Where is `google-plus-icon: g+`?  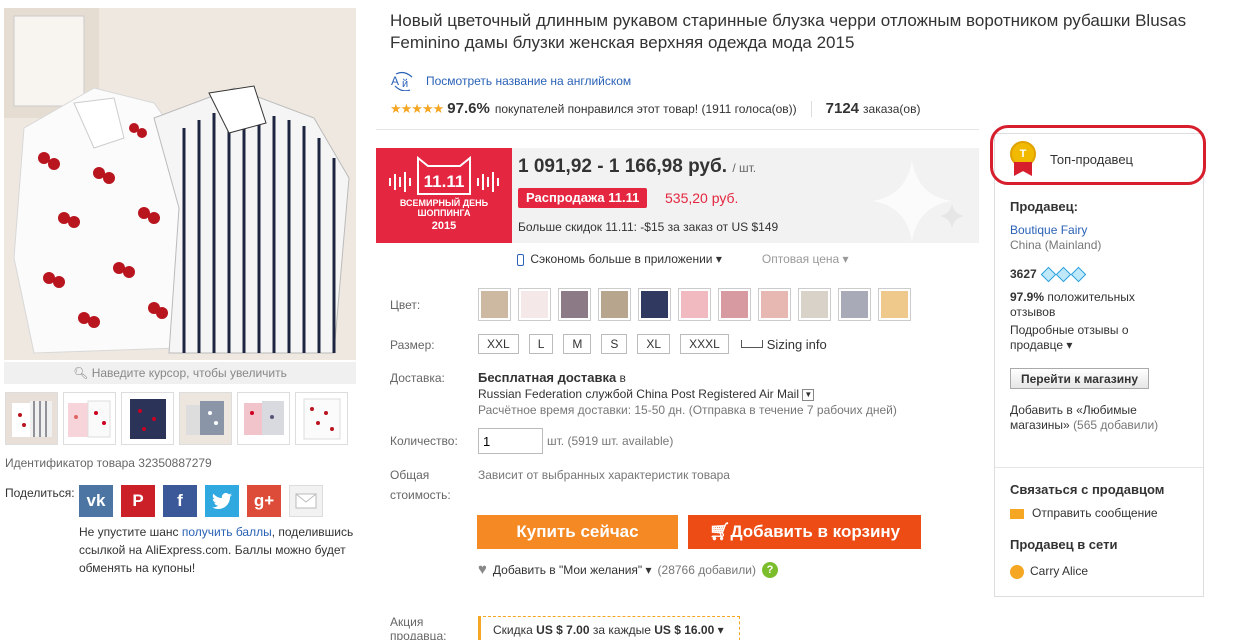
google-plus-icon: g+ is located at coordinates (264, 501).